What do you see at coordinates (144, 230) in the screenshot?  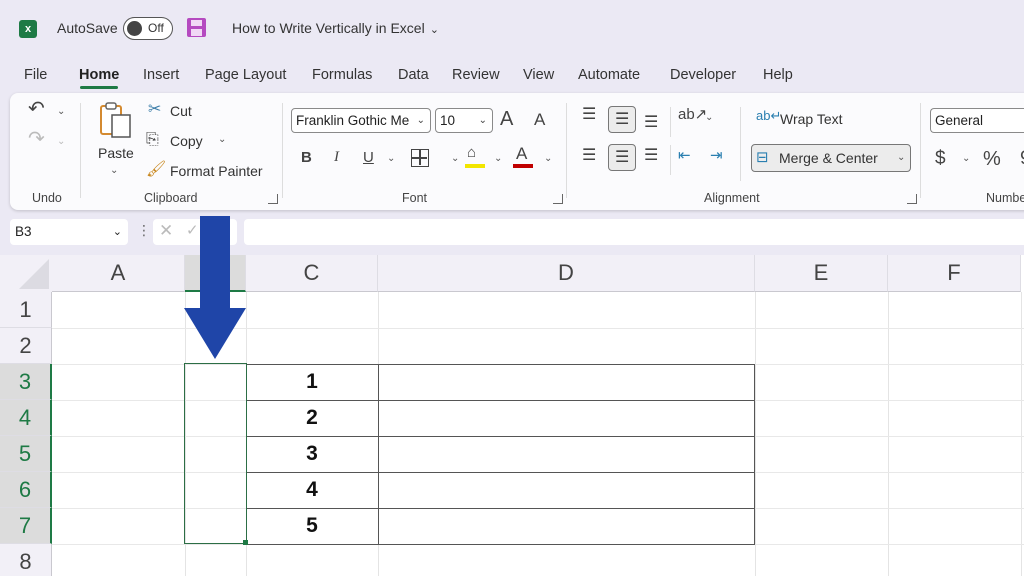 I see `more-options-icon: ⋮` at bounding box center [144, 230].